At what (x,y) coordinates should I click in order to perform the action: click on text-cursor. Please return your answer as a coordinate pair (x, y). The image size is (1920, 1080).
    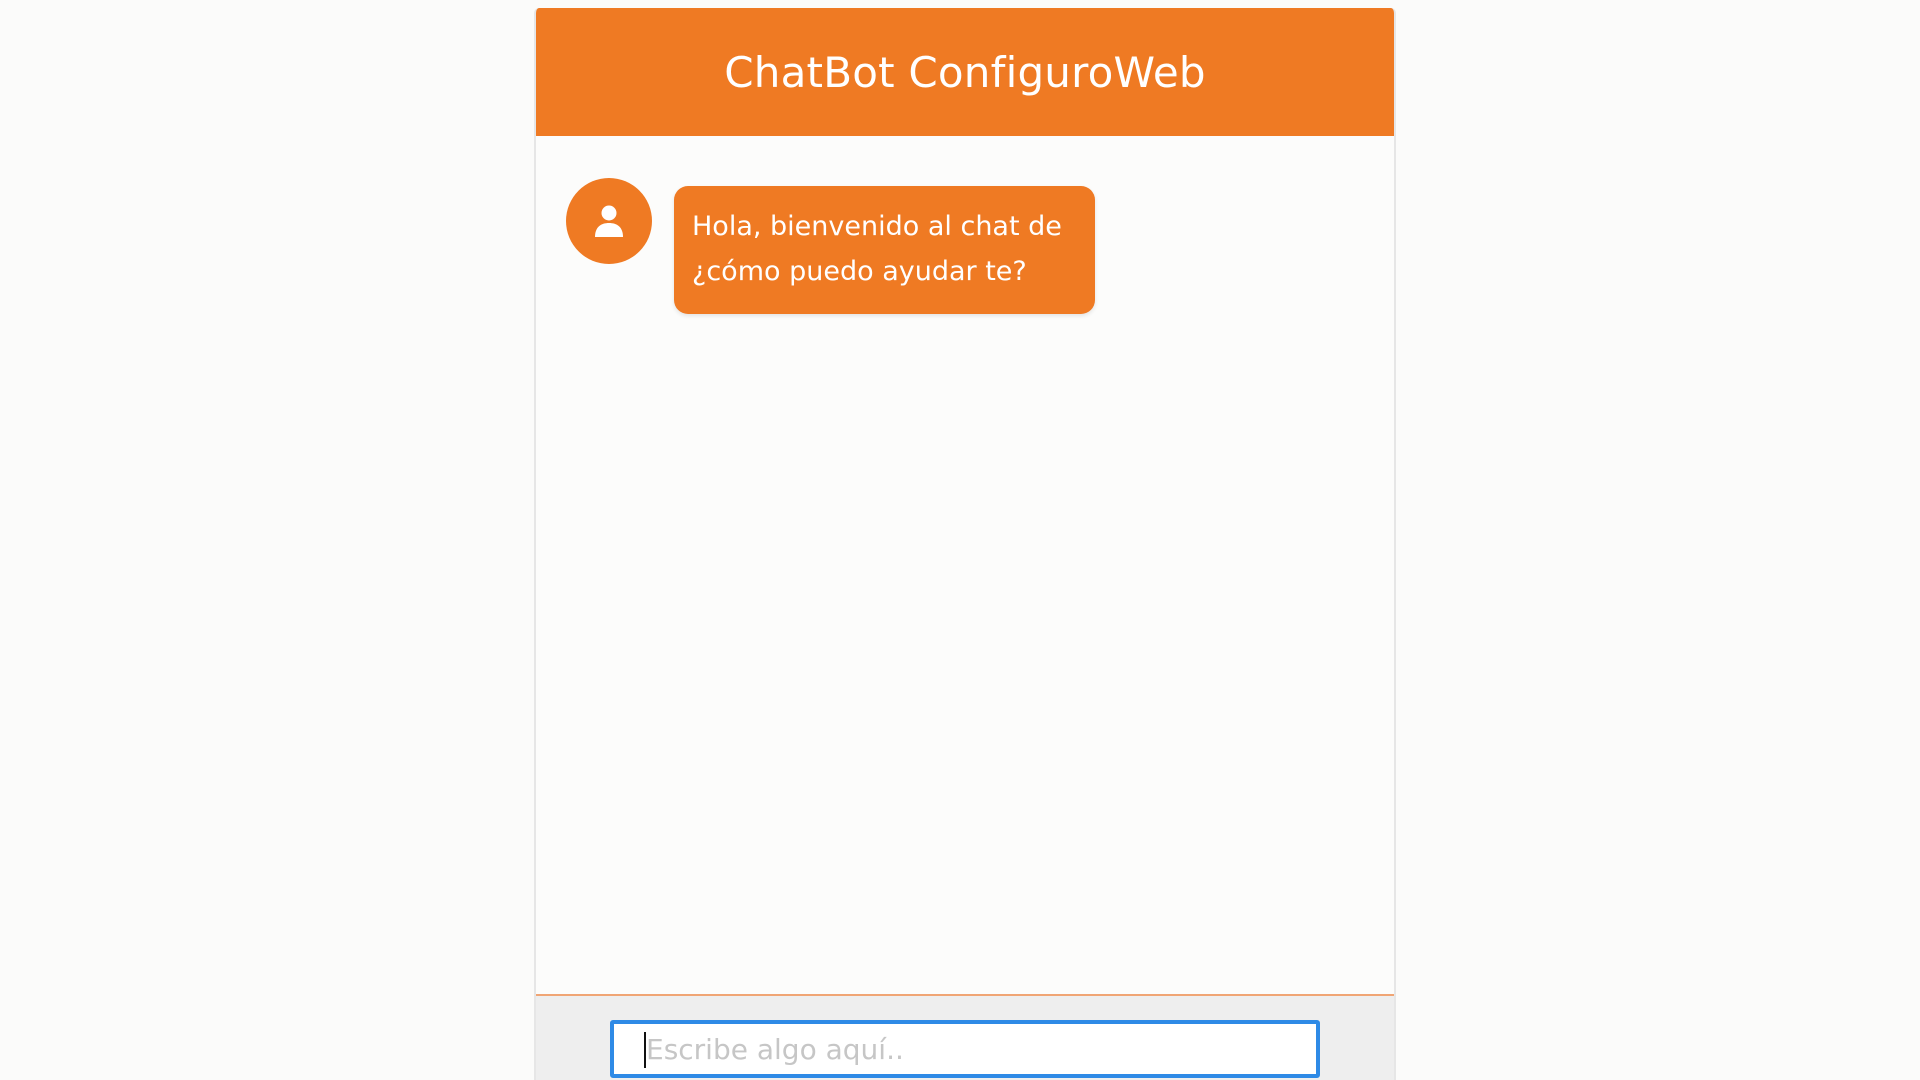
    Looking at the image, I should click on (645, 1050).